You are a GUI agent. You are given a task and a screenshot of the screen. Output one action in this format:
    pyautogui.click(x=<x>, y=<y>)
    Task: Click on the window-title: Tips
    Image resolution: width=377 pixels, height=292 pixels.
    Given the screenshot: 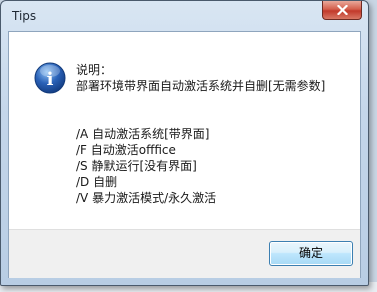 What is the action you would take?
    pyautogui.click(x=24, y=16)
    